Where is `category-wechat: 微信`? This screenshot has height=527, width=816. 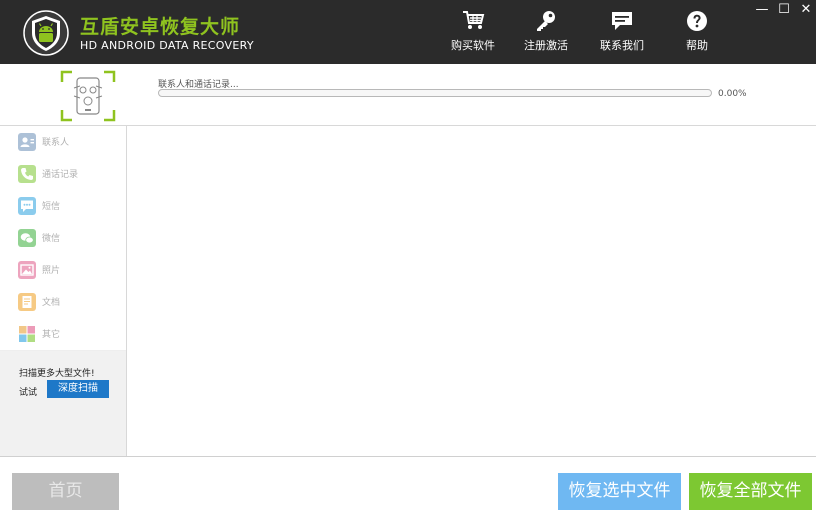 category-wechat: 微信 is located at coordinates (63, 238).